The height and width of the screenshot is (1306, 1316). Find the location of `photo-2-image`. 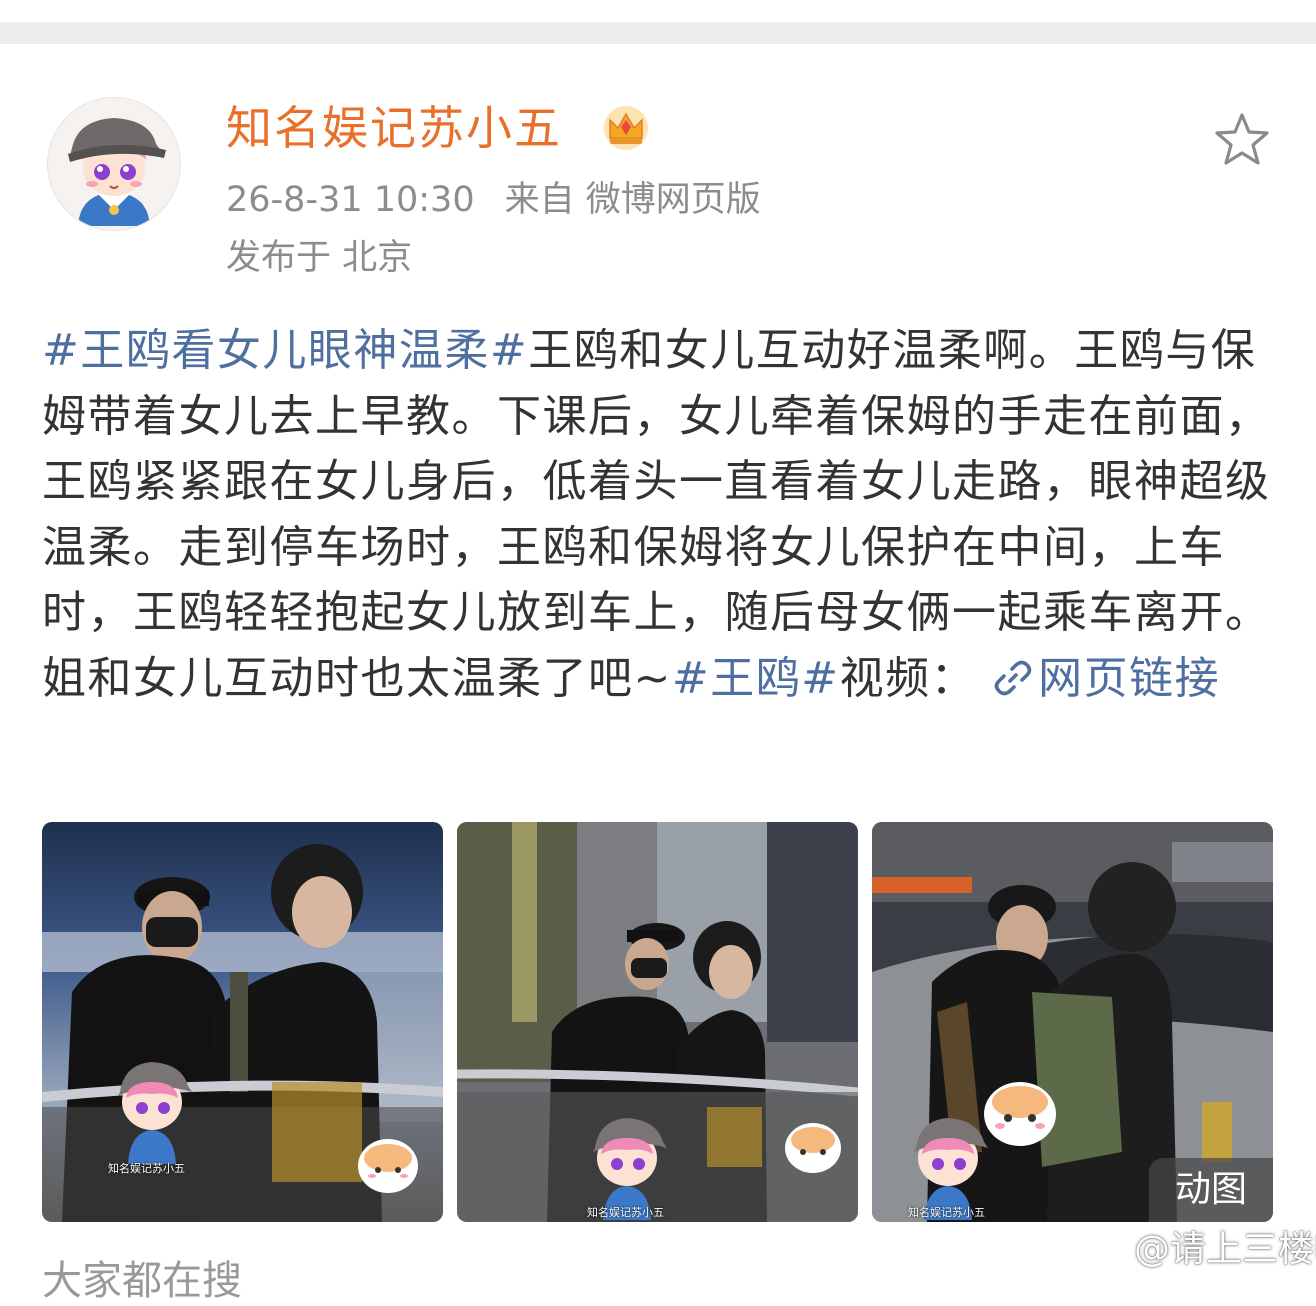

photo-2-image is located at coordinates (657, 1022).